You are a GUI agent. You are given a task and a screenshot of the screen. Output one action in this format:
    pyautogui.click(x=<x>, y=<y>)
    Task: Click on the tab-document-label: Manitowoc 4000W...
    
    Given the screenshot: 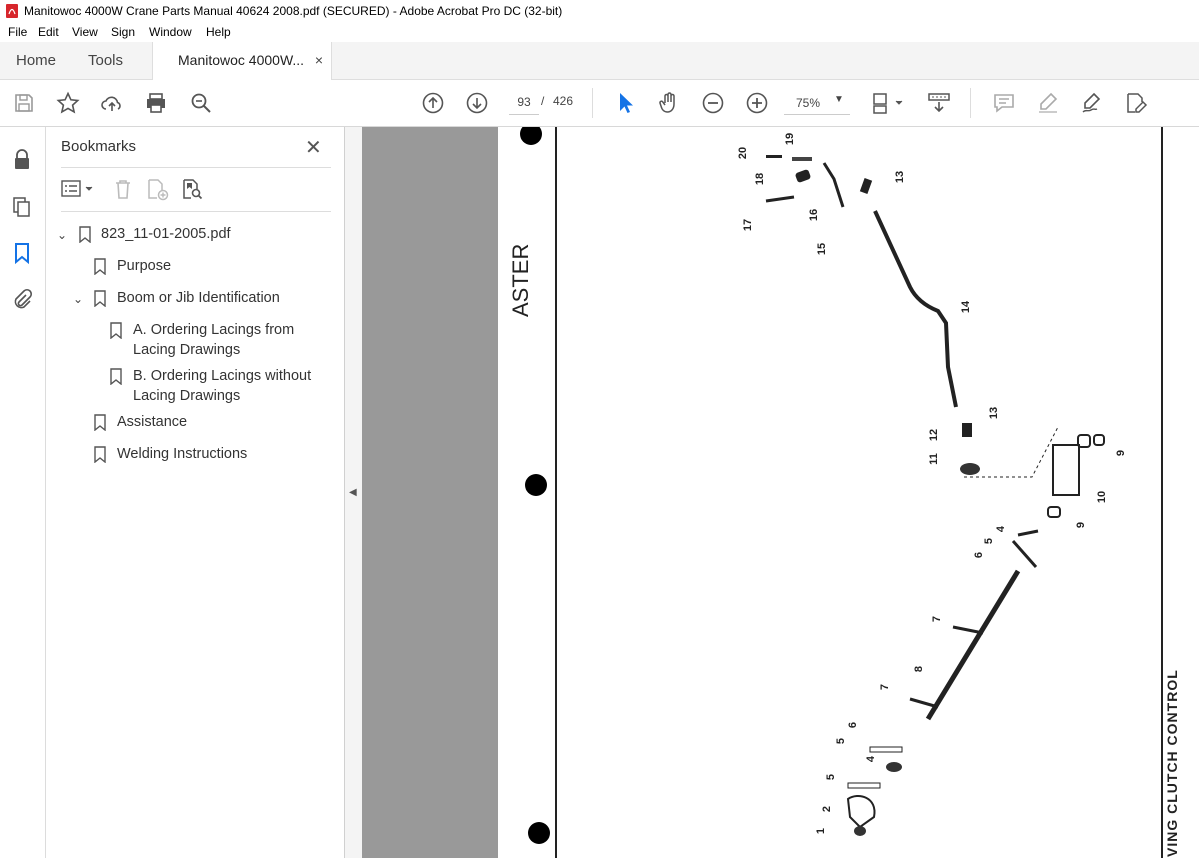 What is the action you would take?
    pyautogui.click(x=241, y=60)
    